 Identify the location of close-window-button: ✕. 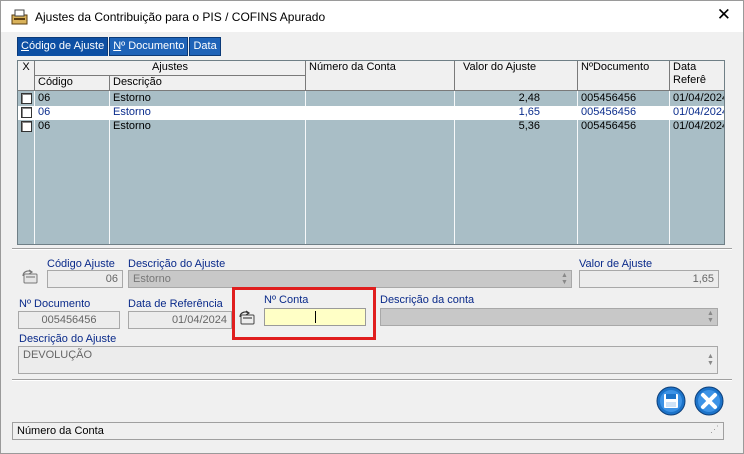
(724, 15).